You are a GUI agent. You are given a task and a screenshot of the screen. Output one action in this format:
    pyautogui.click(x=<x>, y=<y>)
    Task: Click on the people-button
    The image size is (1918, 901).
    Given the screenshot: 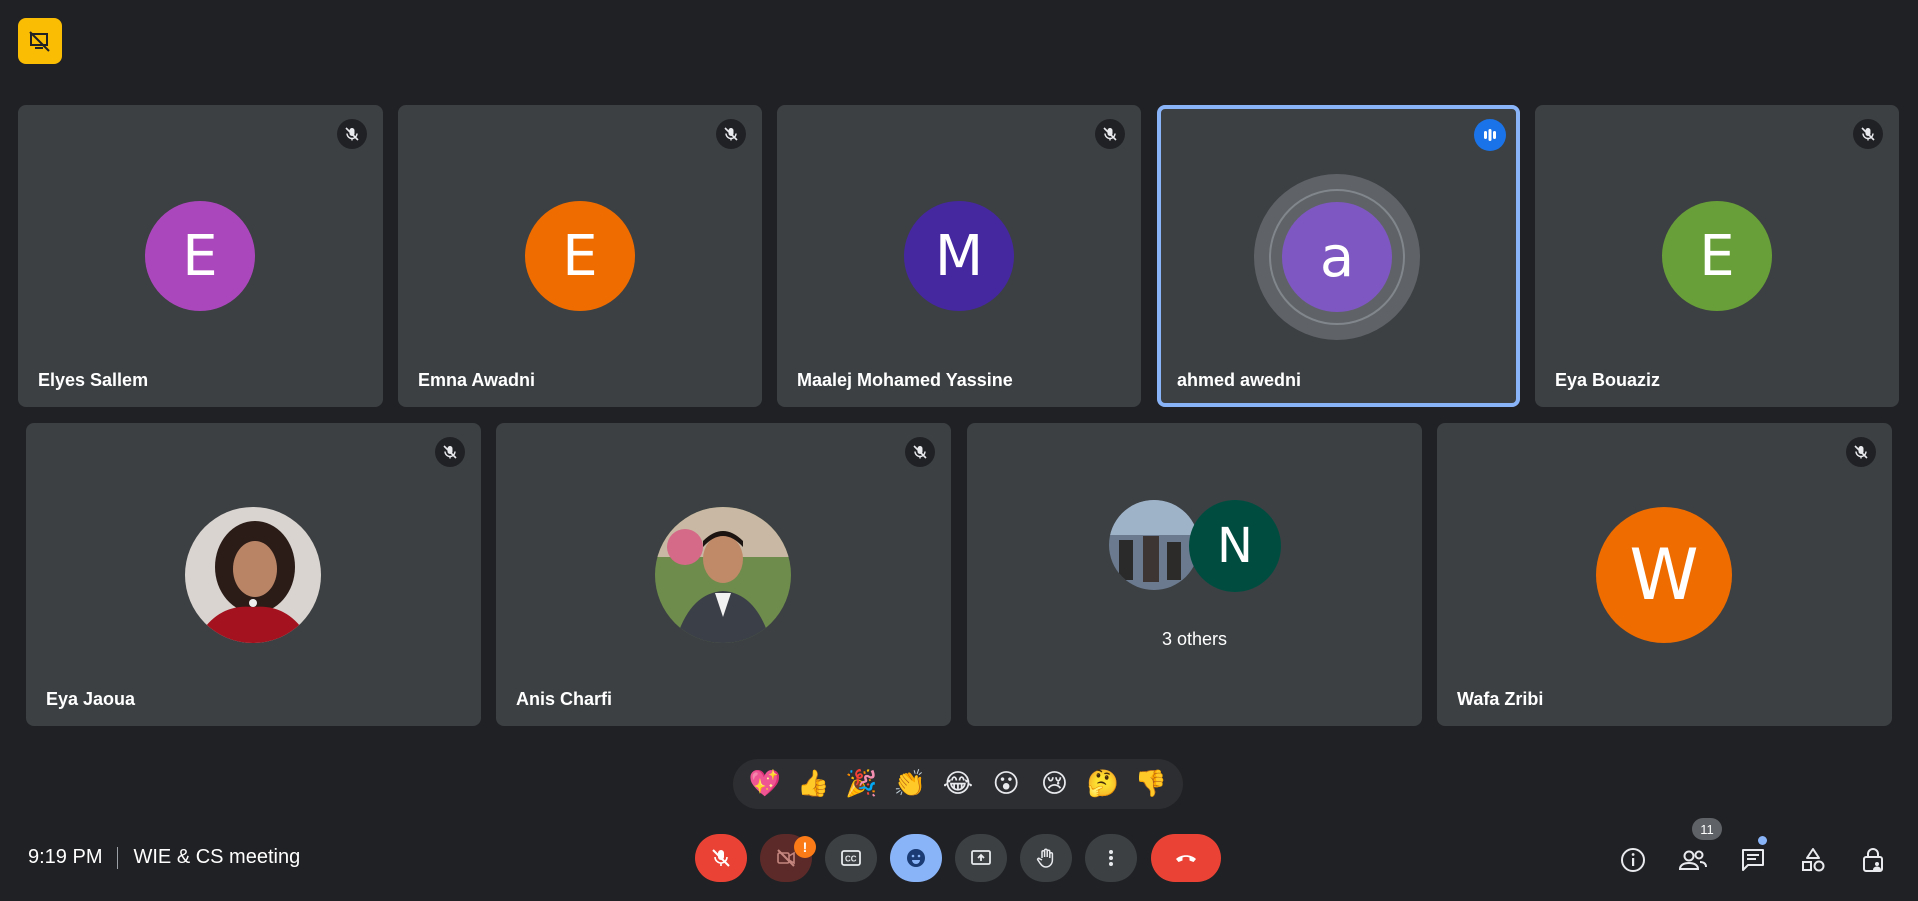 What is the action you would take?
    pyautogui.click(x=1693, y=860)
    